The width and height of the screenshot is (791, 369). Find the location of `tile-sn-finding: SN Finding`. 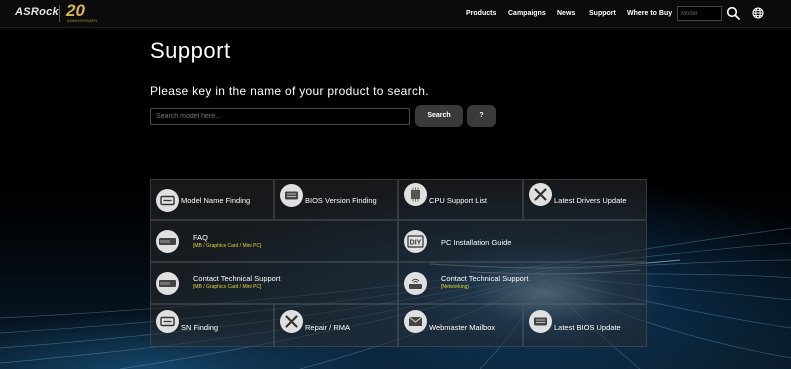

tile-sn-finding: SN Finding is located at coordinates (212, 325).